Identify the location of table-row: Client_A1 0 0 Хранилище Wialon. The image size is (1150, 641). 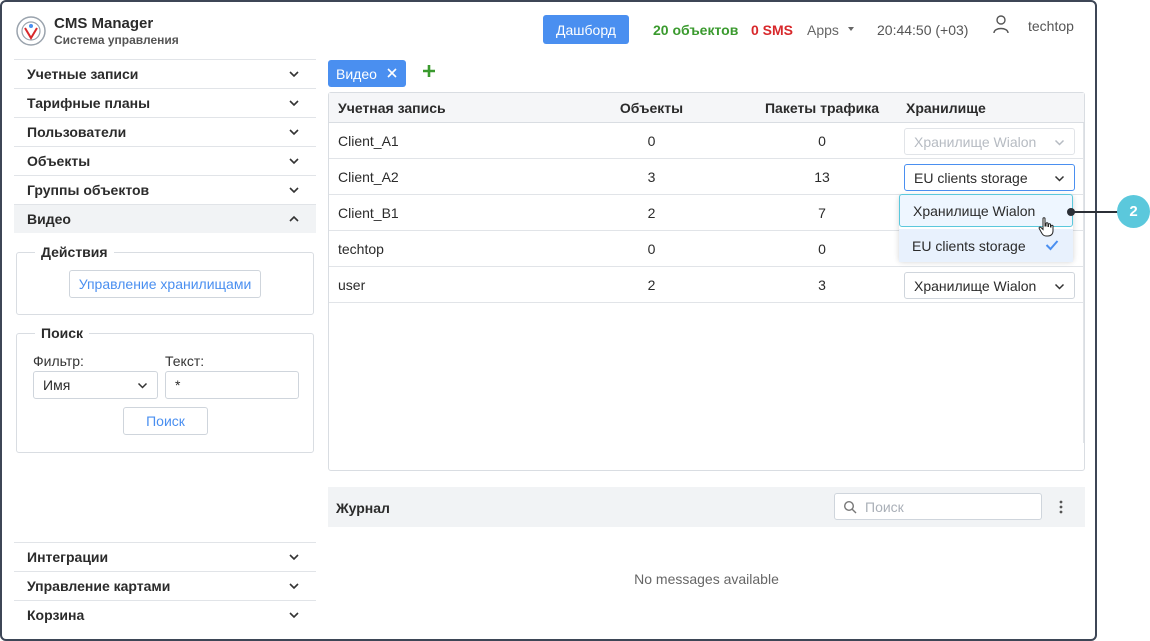
(706, 141).